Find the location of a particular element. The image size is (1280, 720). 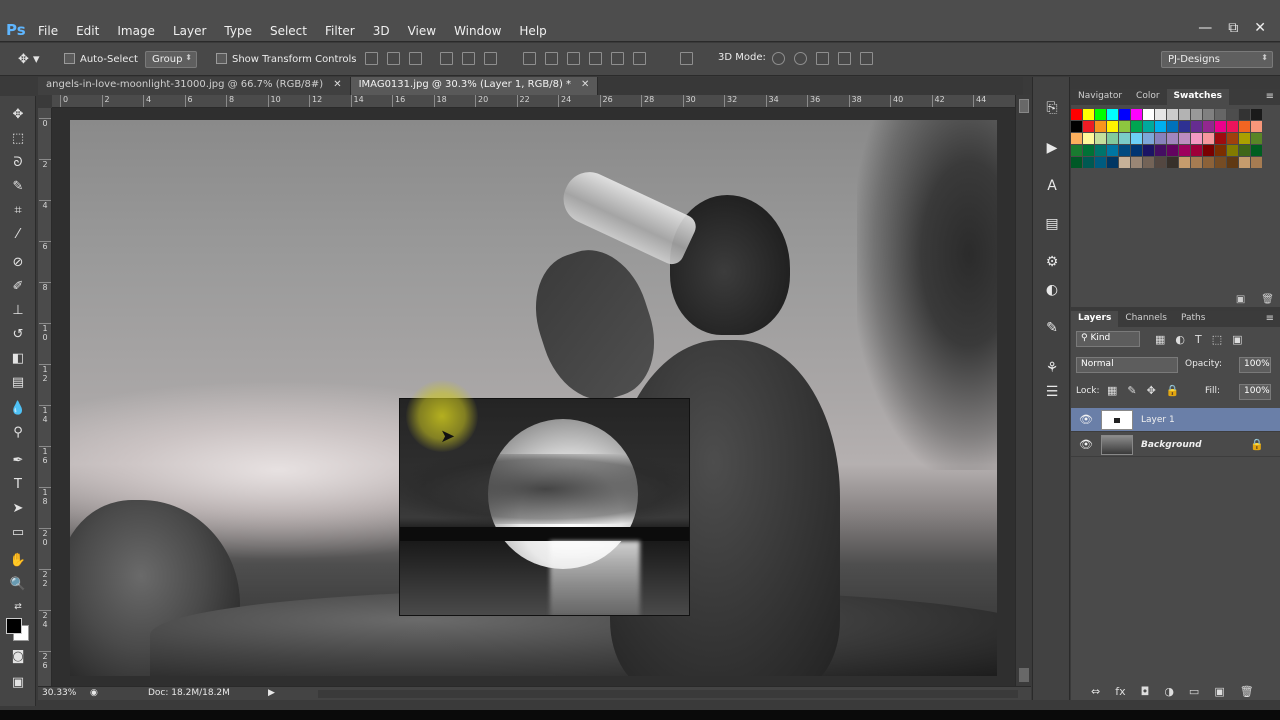

horizontal-scrollbar is located at coordinates (668, 694).